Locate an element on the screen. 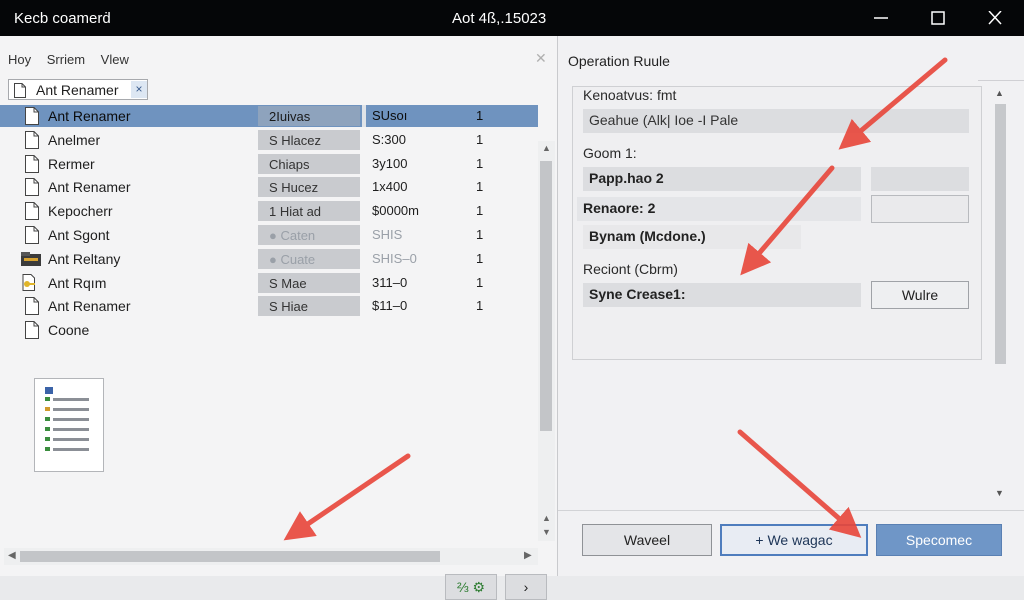 This screenshot has height=600, width=1024. pattern-field: Papp.hao 2 is located at coordinates (722, 179).